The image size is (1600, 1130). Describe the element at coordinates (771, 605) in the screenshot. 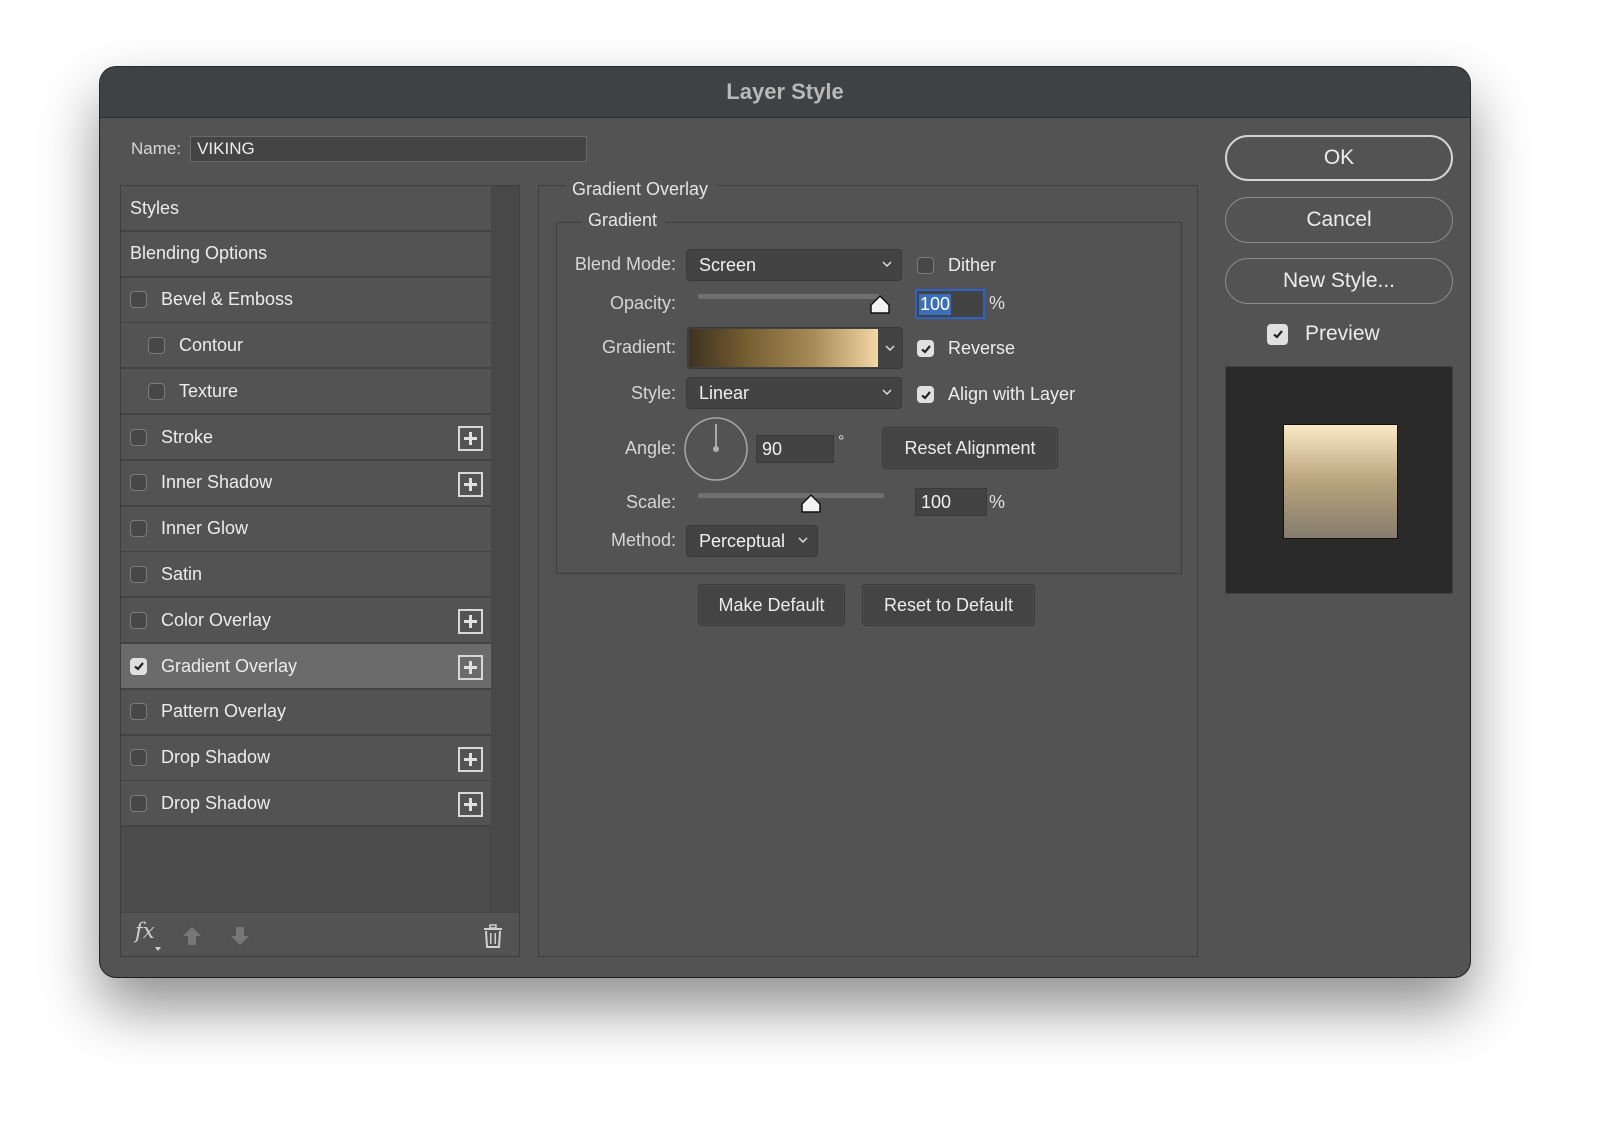

I see `make-default-button: Make Default` at that location.